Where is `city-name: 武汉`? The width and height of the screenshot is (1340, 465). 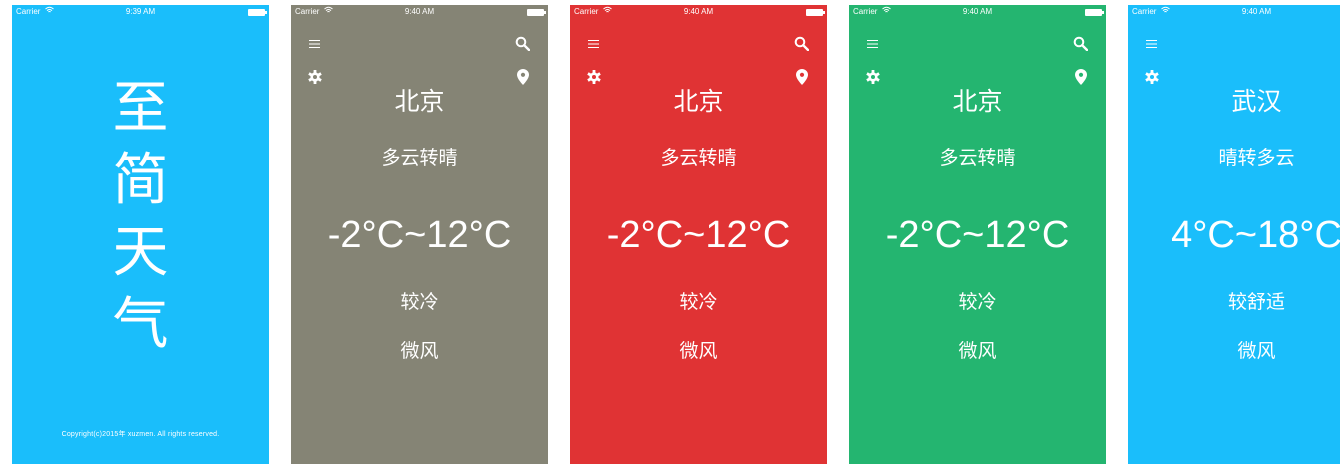
city-name: 武汉 is located at coordinates (1256, 101).